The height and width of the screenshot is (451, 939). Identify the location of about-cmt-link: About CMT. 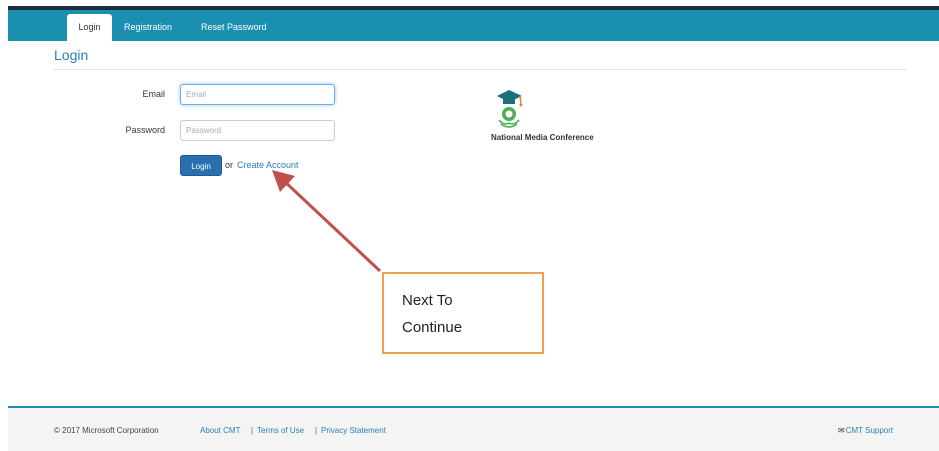
(220, 430).